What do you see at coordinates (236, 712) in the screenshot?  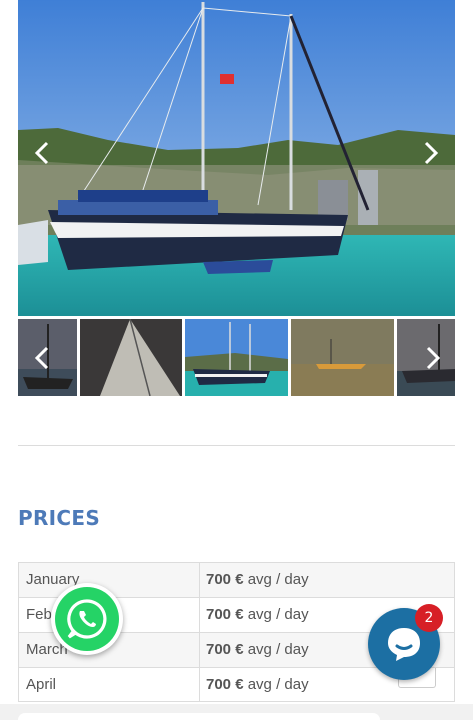 I see `browser-bottom-bar` at bounding box center [236, 712].